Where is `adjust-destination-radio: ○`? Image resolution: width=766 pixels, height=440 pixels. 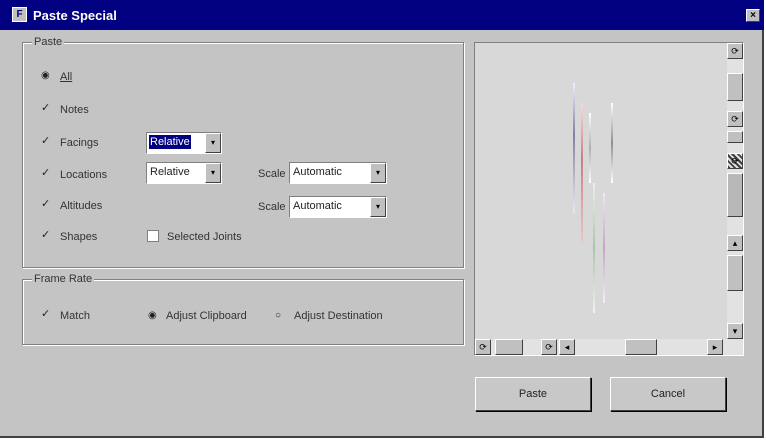
adjust-destination-radio: ○ is located at coordinates (280, 316).